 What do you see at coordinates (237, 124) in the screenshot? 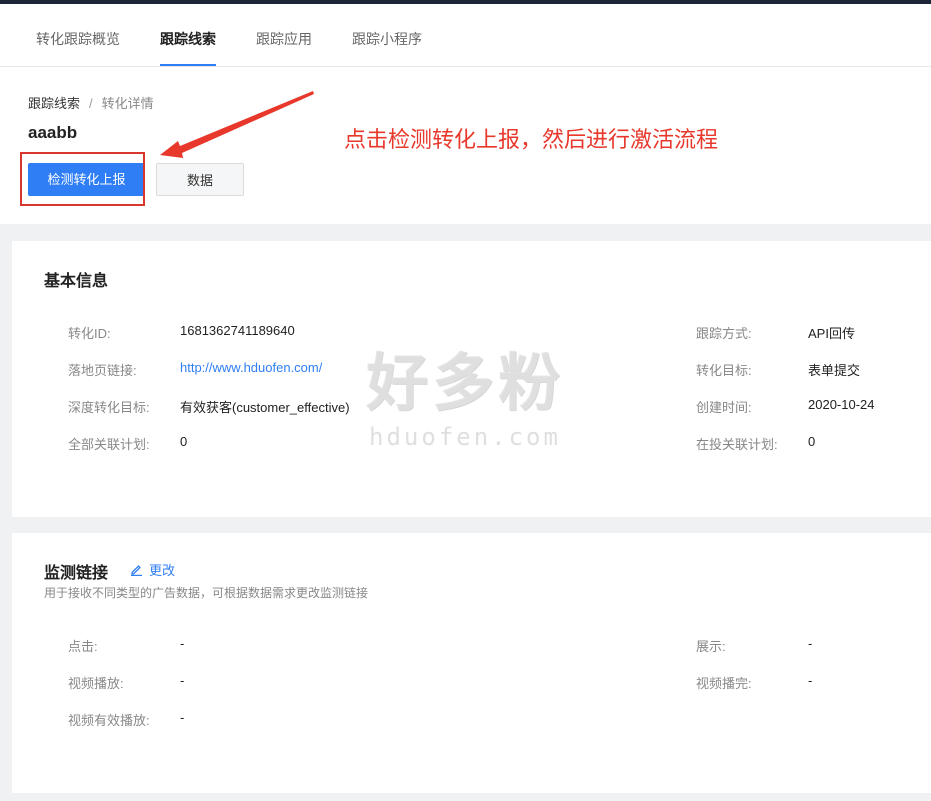
I see `annotation-arrow-icon` at bounding box center [237, 124].